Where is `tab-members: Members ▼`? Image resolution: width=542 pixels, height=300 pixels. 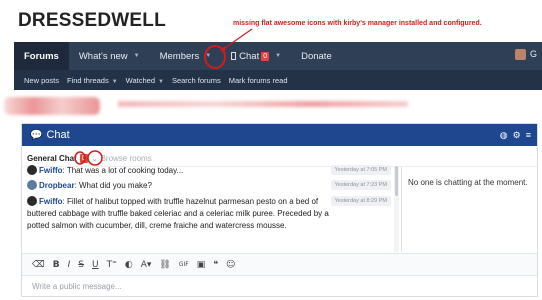 tab-members: Members ▼ is located at coordinates (186, 56).